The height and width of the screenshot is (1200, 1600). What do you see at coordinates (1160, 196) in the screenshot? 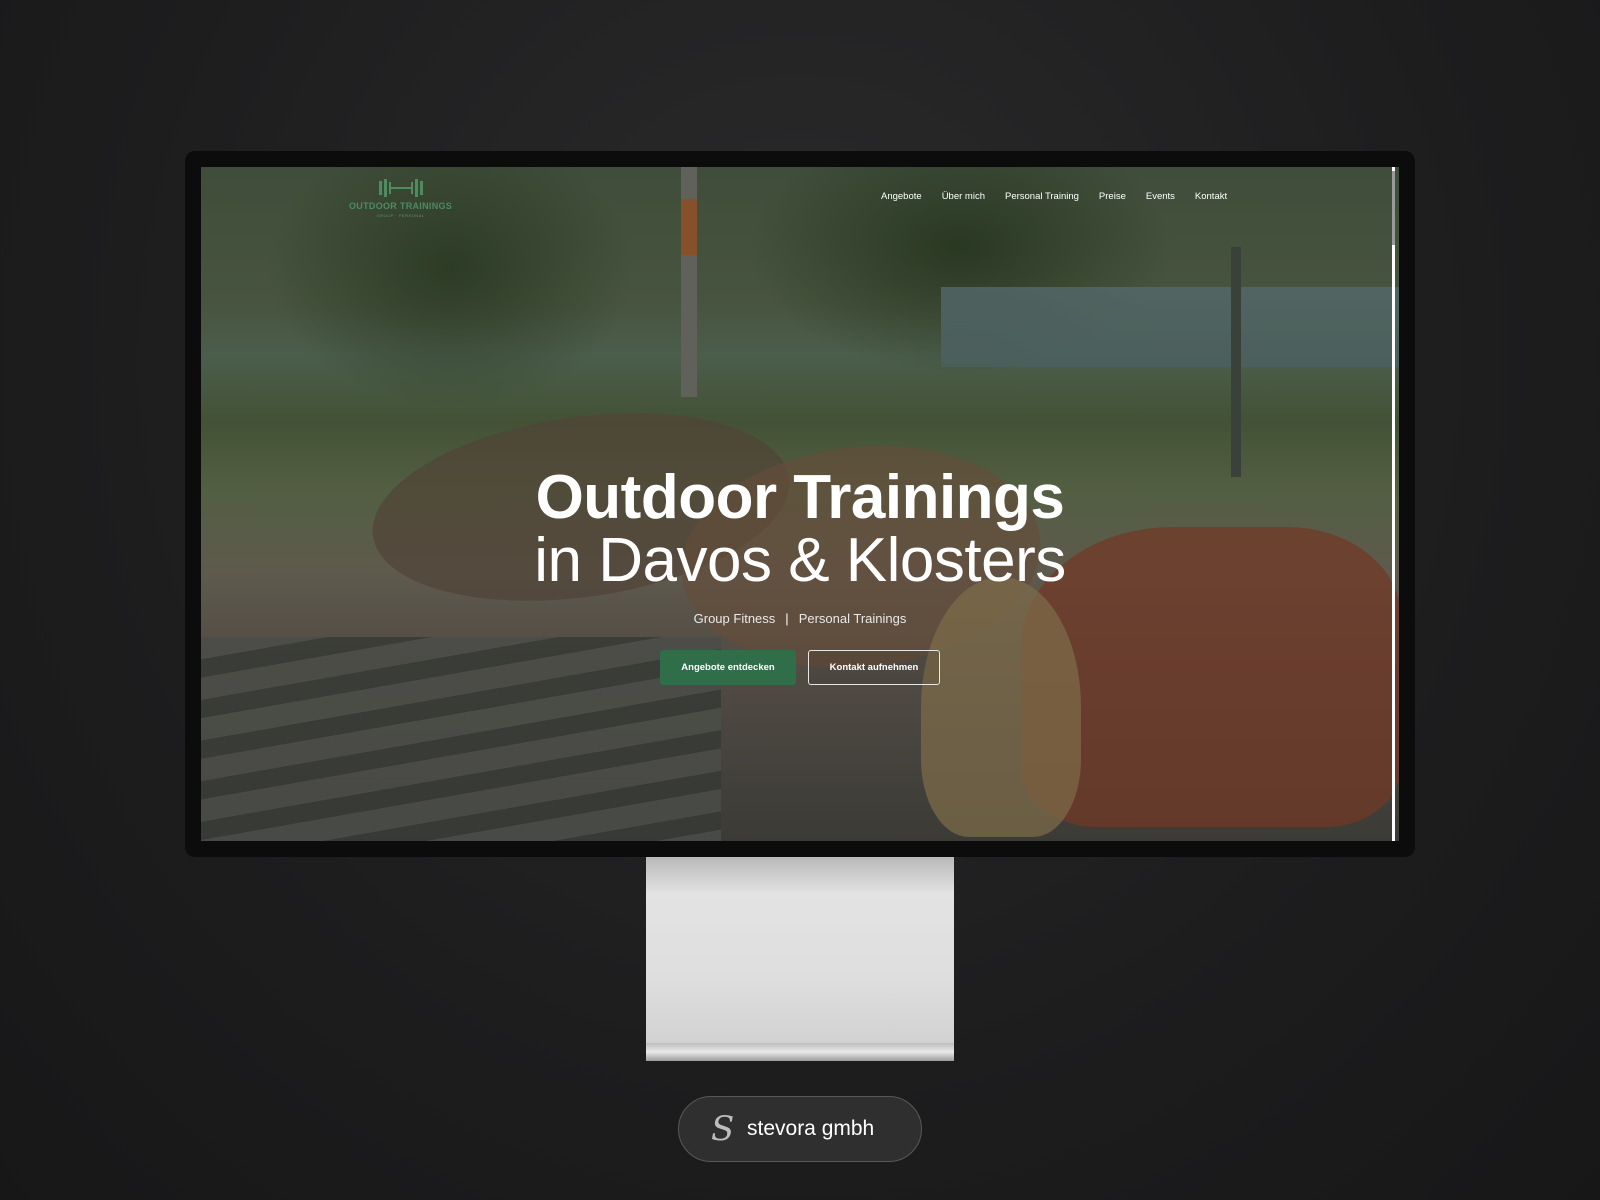
I see `nav-item-events: Events` at bounding box center [1160, 196].